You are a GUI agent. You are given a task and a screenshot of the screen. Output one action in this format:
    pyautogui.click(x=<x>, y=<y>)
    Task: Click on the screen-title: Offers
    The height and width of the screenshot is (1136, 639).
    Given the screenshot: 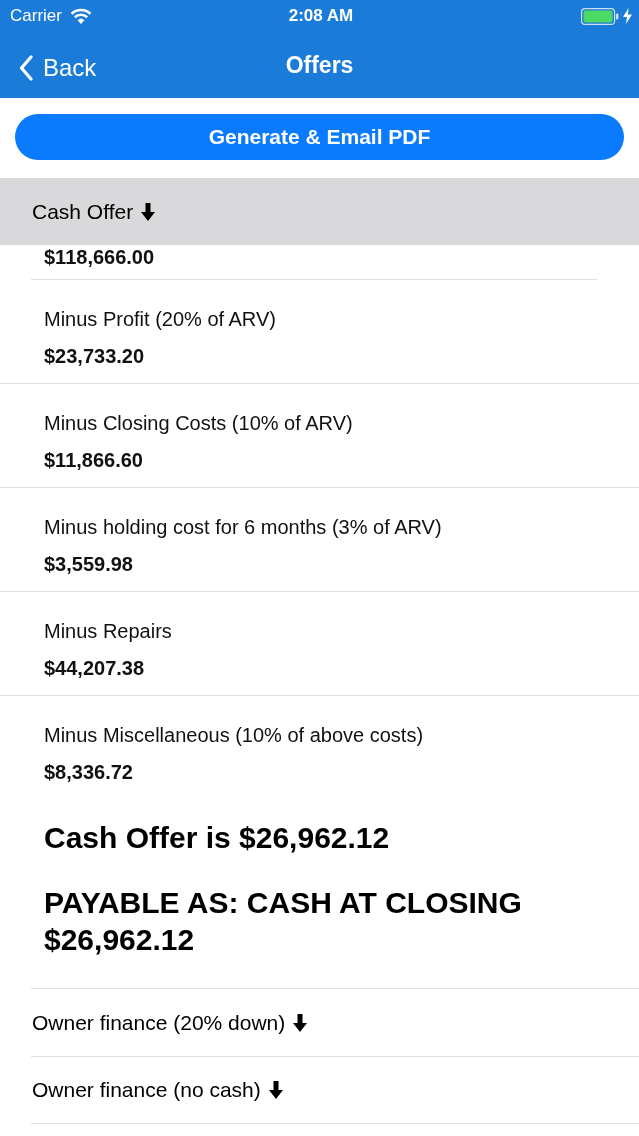 What is the action you would take?
    pyautogui.click(x=319, y=65)
    